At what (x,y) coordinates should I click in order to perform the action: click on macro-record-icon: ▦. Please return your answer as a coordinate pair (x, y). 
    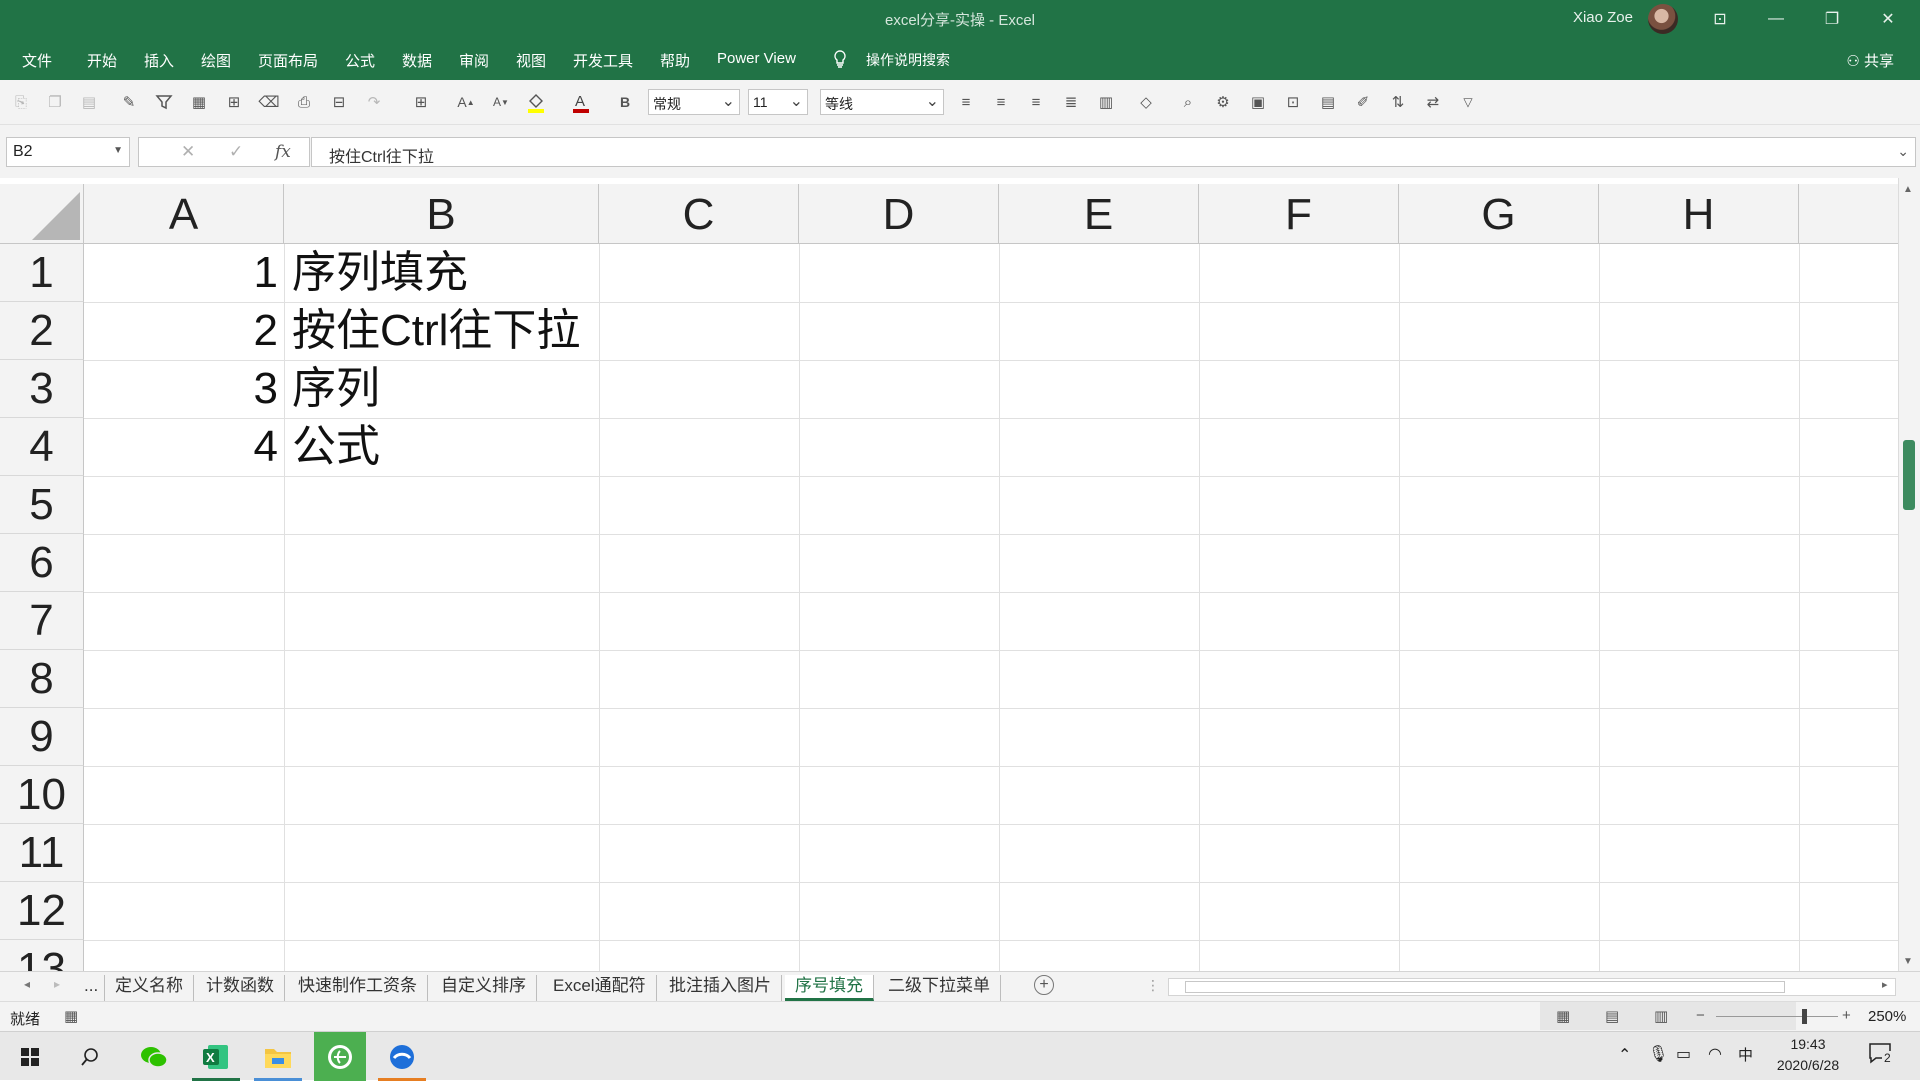
    Looking at the image, I should click on (71, 1016).